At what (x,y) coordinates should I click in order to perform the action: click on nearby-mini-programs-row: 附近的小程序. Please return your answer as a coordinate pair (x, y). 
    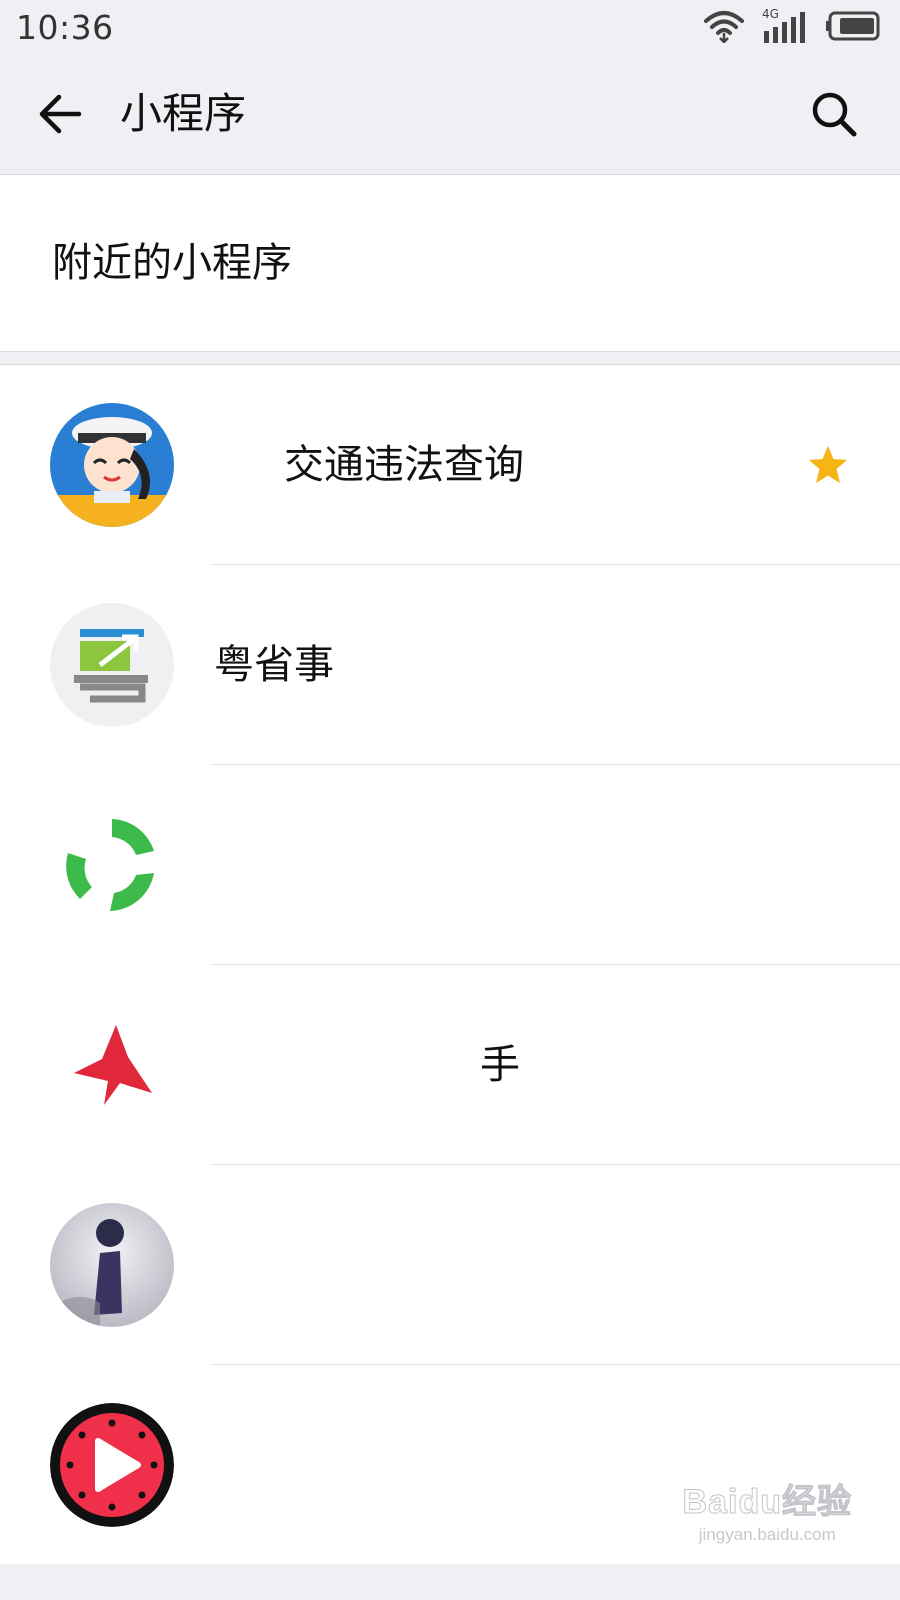
    Looking at the image, I should click on (450, 263).